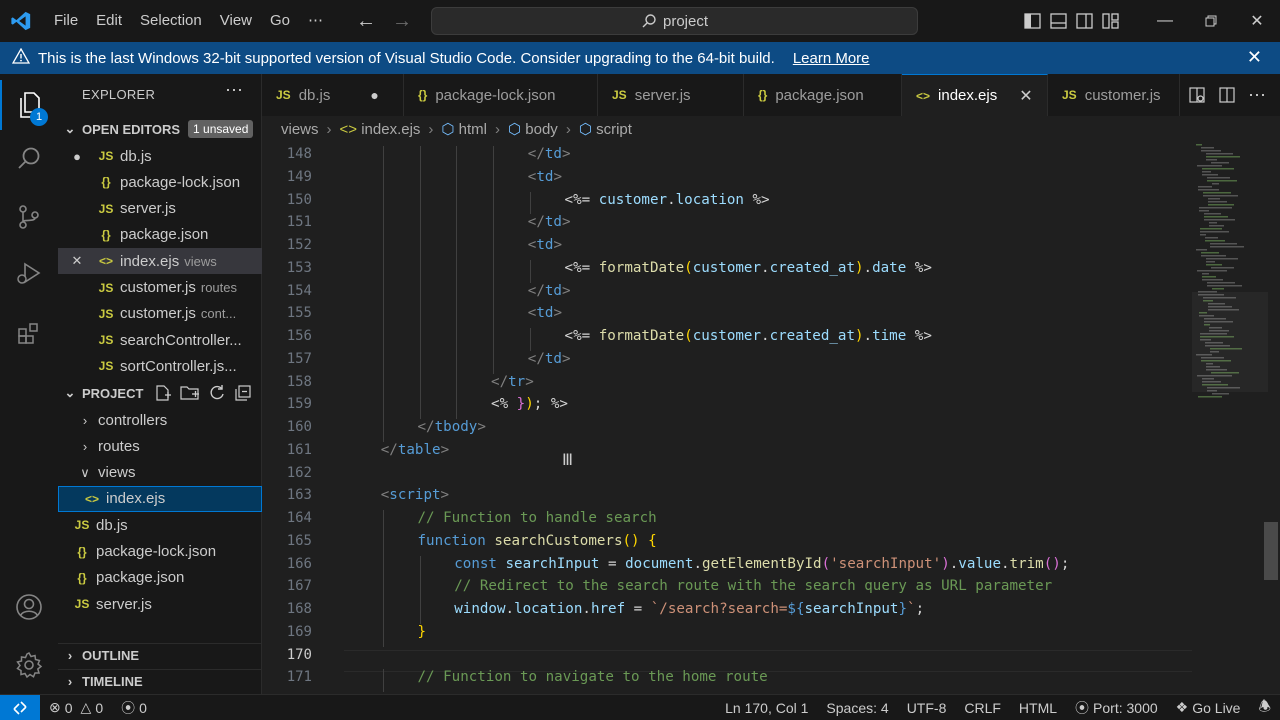  Describe the element at coordinates (1084, 21) in the screenshot. I see `toggle-secondary-sidebar-icon` at that location.